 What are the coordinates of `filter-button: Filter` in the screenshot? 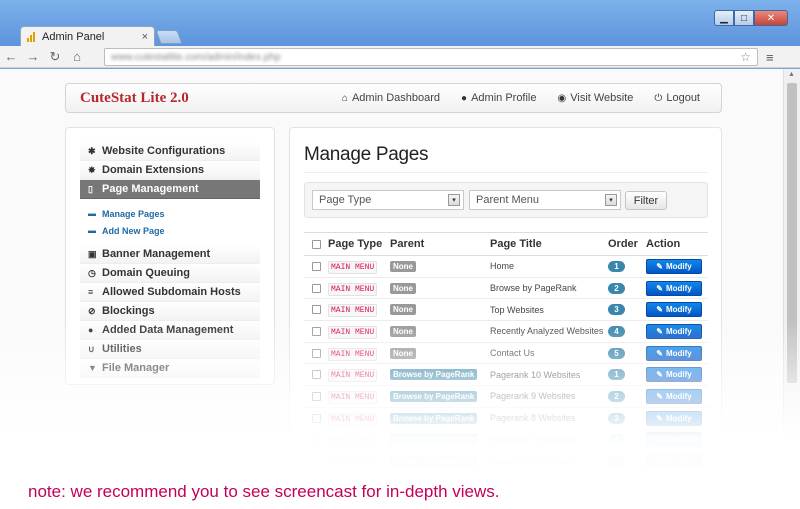 It's located at (646, 200).